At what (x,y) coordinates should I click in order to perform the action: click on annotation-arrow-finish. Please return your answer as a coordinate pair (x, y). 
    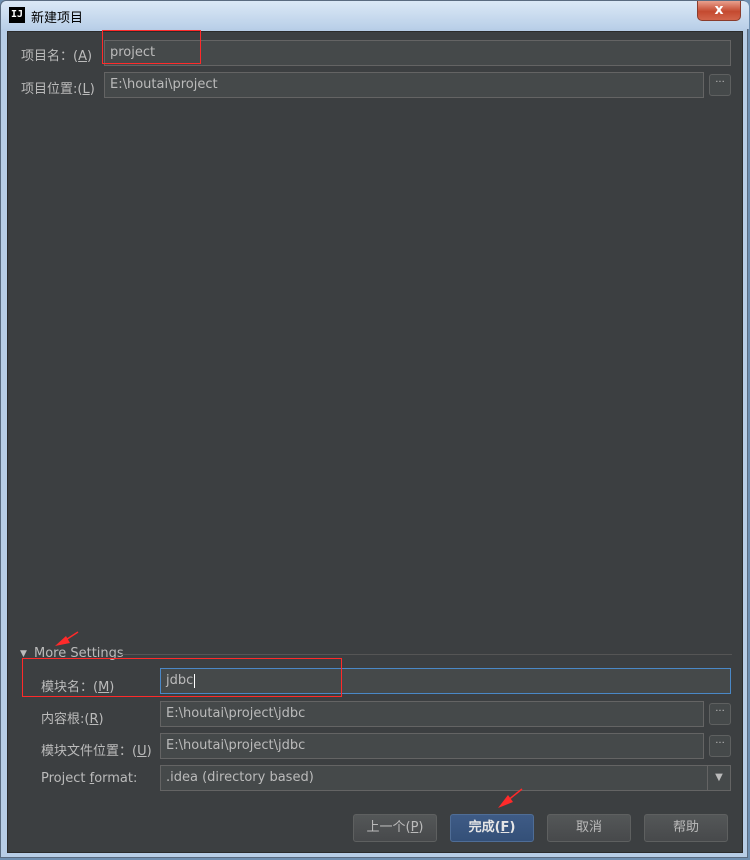
    Looking at the image, I should click on (510, 798).